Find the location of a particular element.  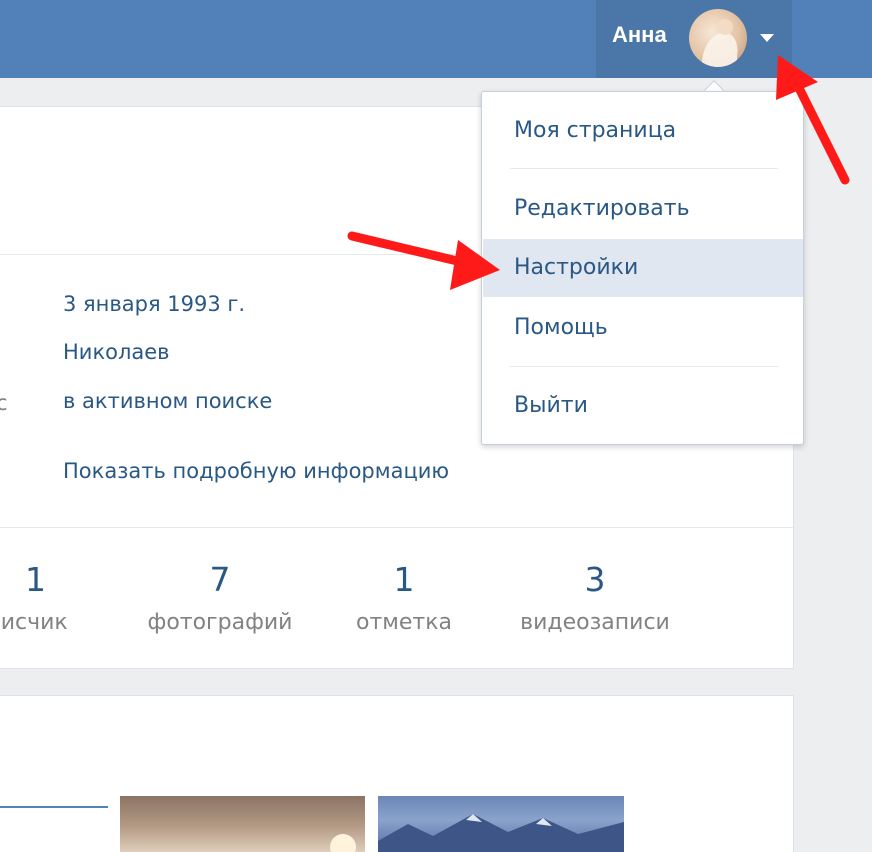

counter-photos: 7 фотографий is located at coordinates (220, 597).